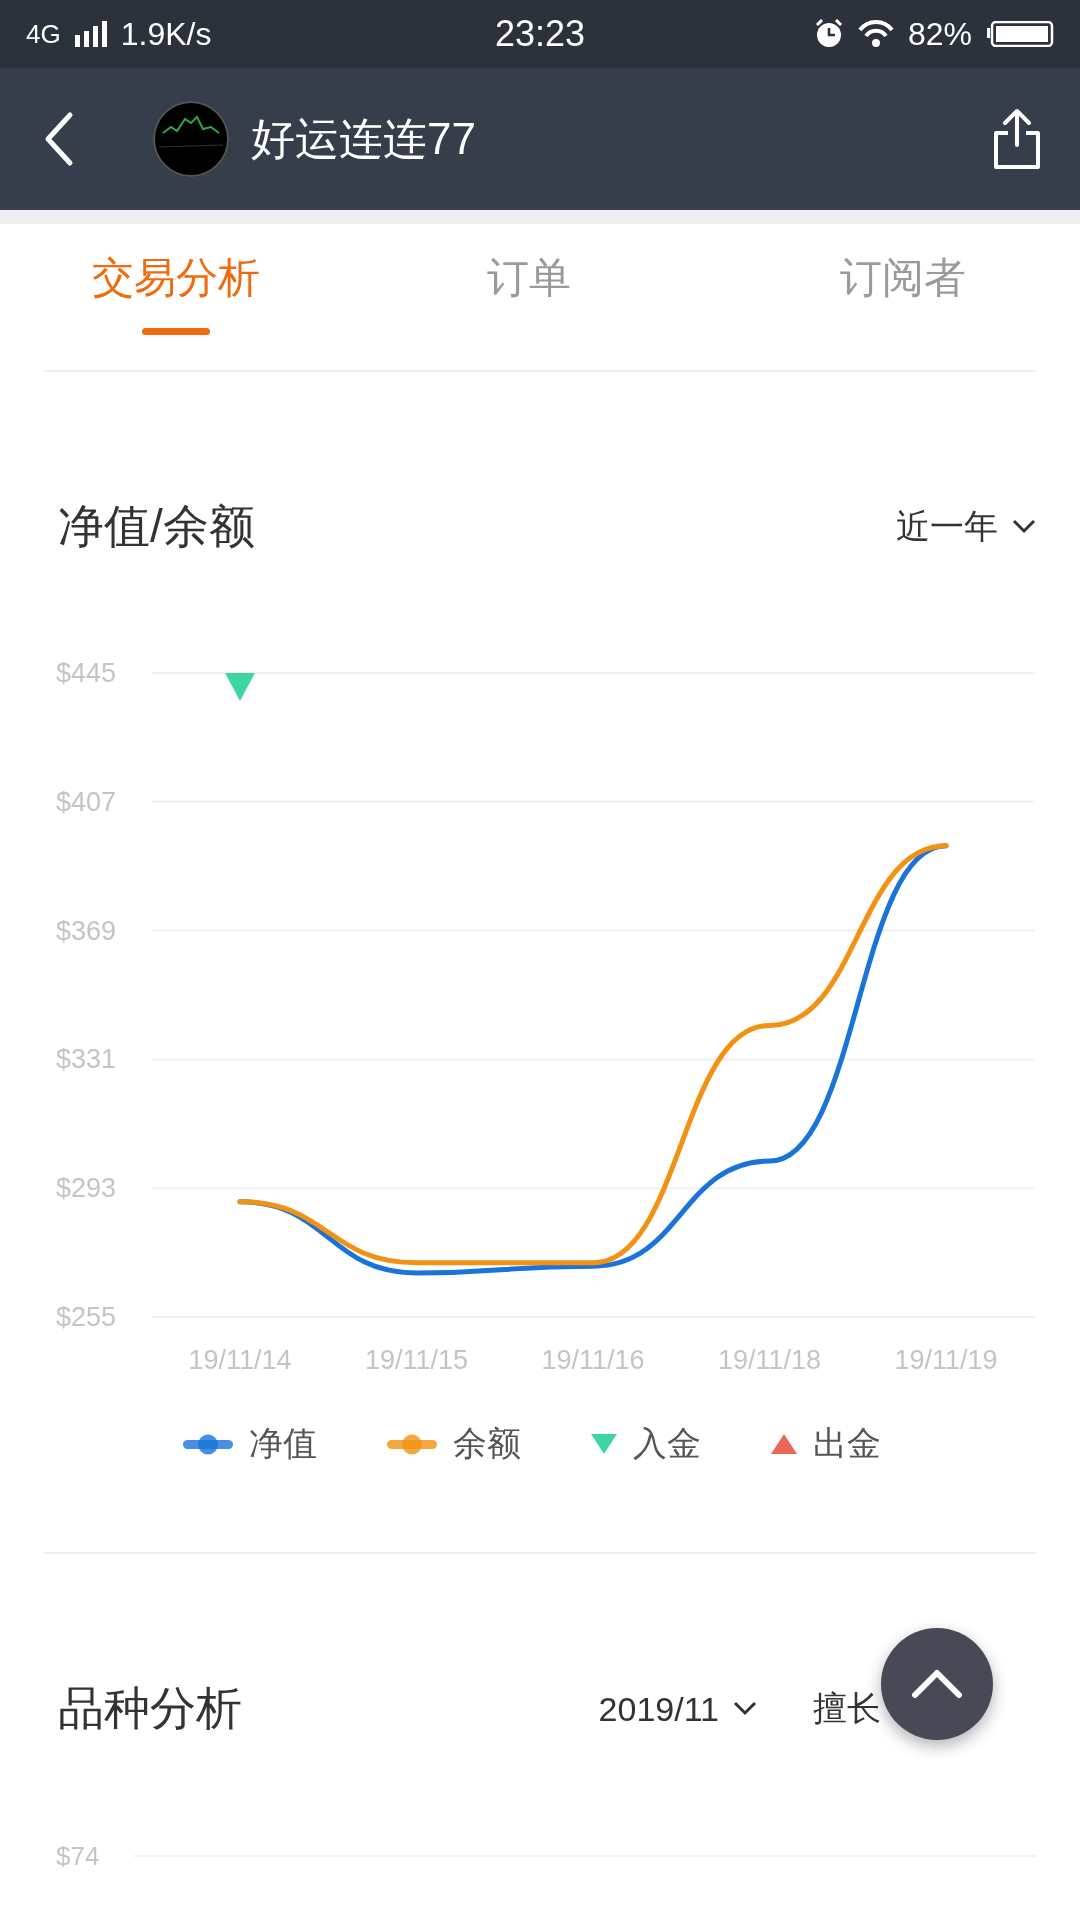 The height and width of the screenshot is (1920, 1080). Describe the element at coordinates (966, 527) in the screenshot. I see `dropdown: 近一年` at that location.